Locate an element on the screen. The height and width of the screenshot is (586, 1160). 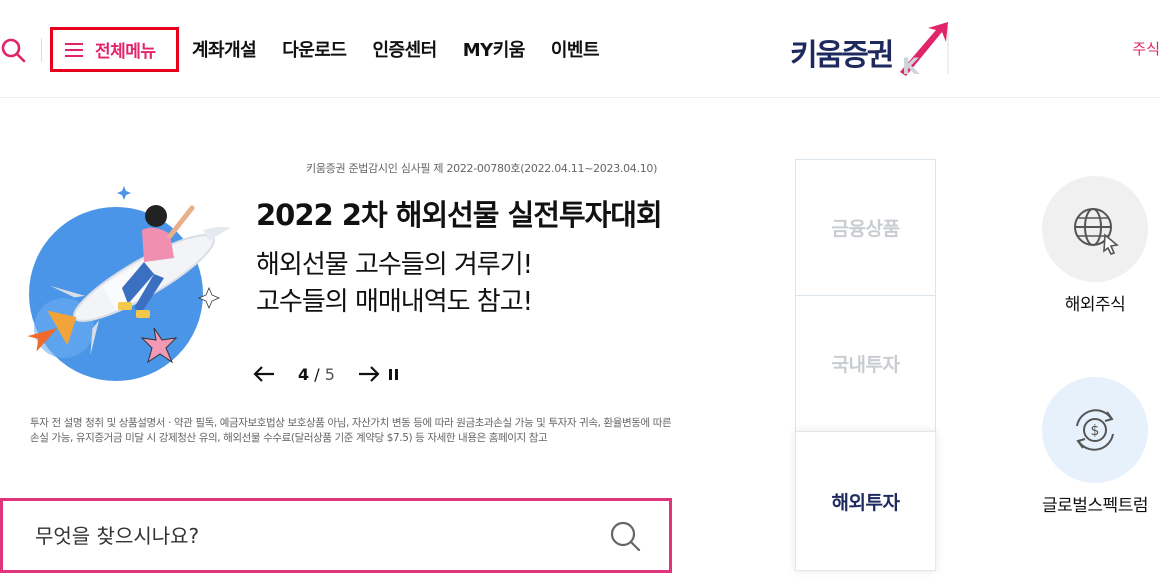
logo: 키움증권 K is located at coordinates (870, 48).